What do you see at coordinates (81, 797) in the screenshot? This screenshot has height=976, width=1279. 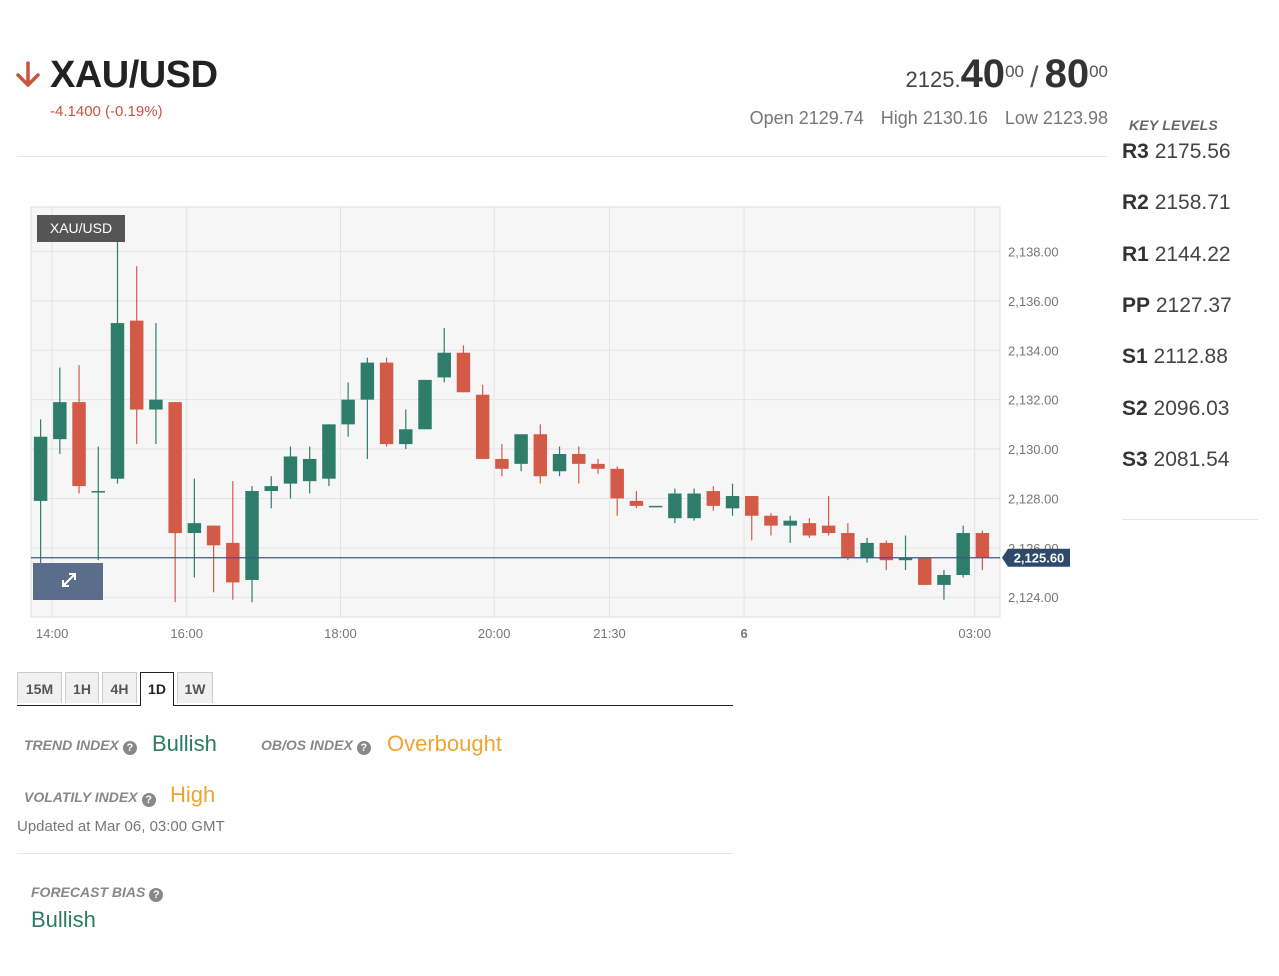 I see `volatility-index-text: VOLATILY INDEX` at bounding box center [81, 797].